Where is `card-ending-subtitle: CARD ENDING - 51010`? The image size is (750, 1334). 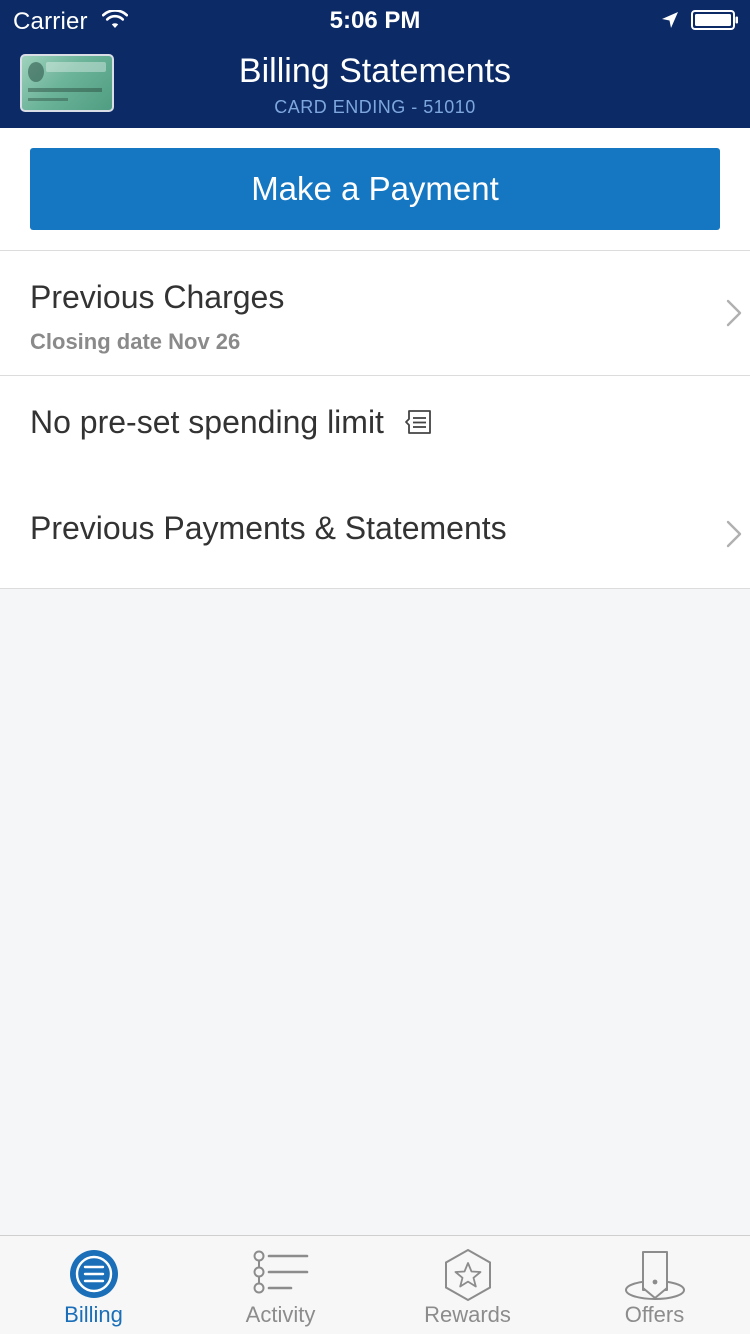 card-ending-subtitle: CARD ENDING - 51010 is located at coordinates (375, 107).